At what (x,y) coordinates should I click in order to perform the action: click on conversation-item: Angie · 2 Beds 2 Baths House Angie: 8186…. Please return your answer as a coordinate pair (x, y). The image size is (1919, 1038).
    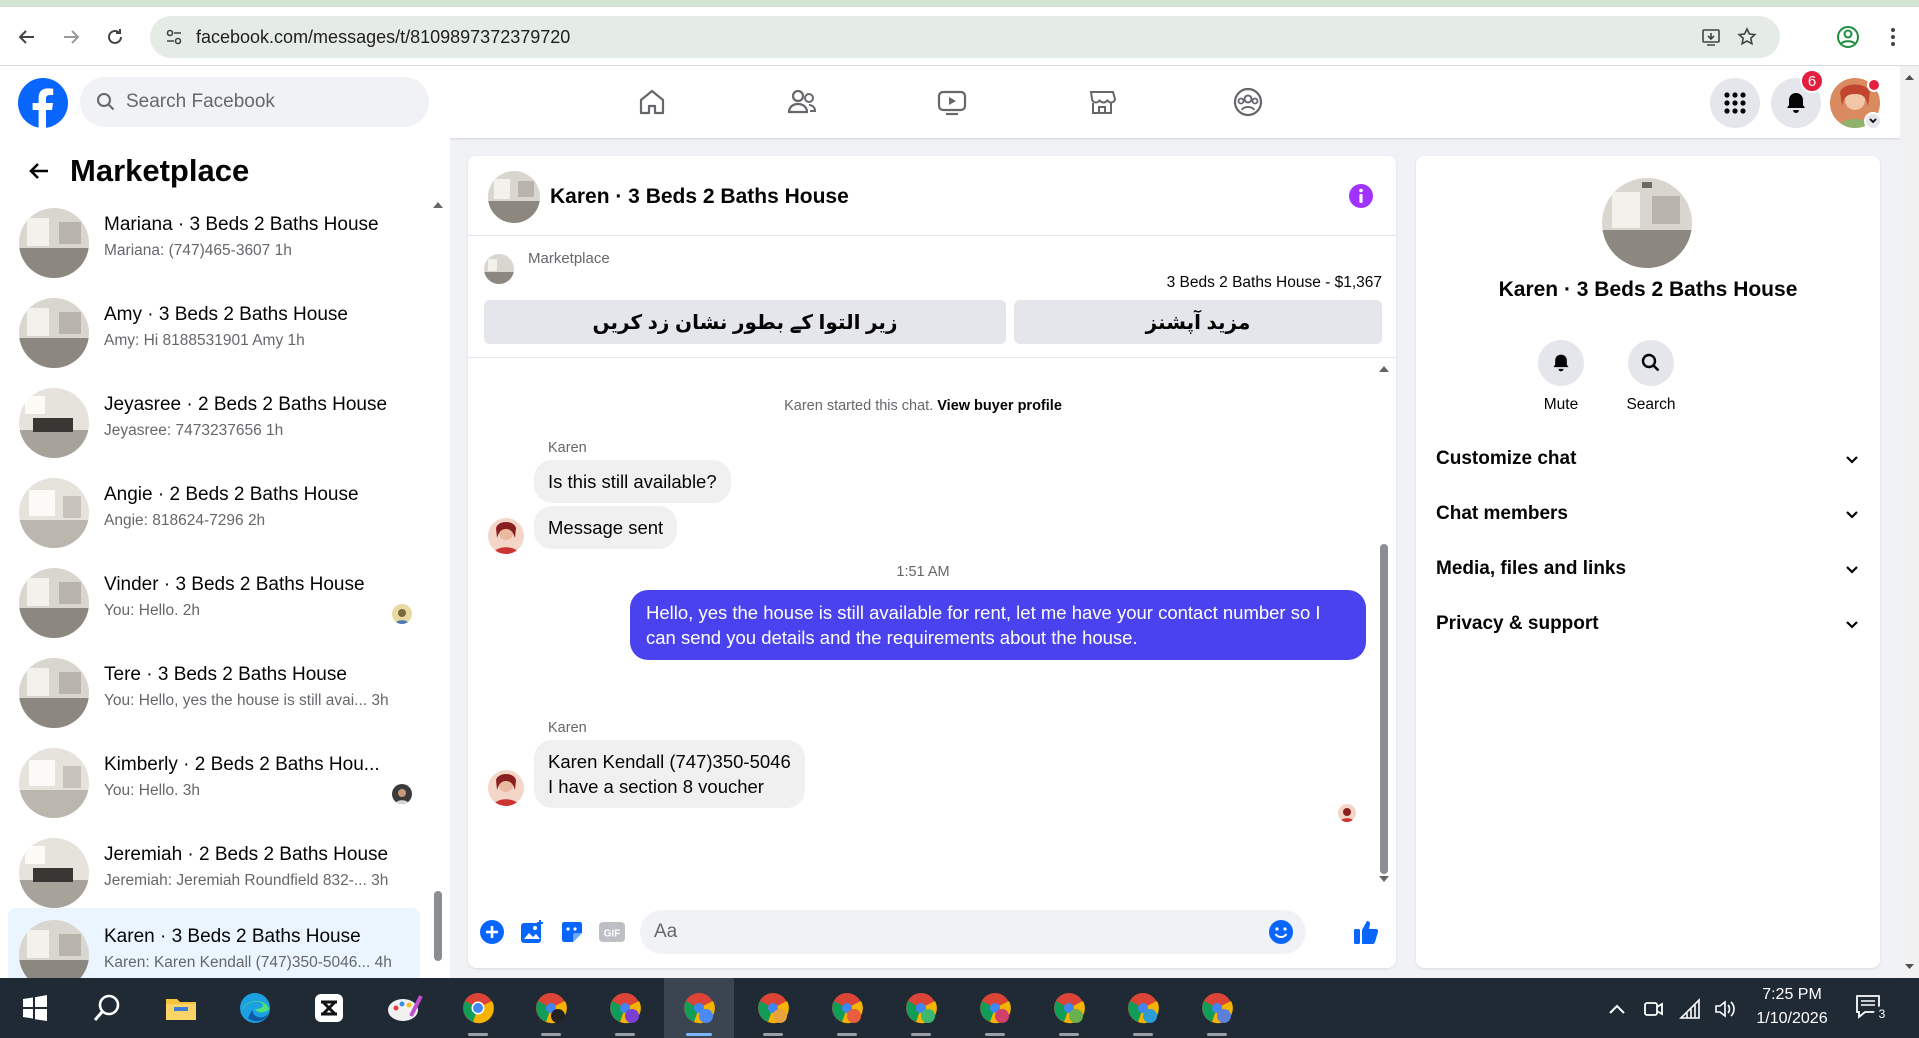
    Looking at the image, I should click on (214, 508).